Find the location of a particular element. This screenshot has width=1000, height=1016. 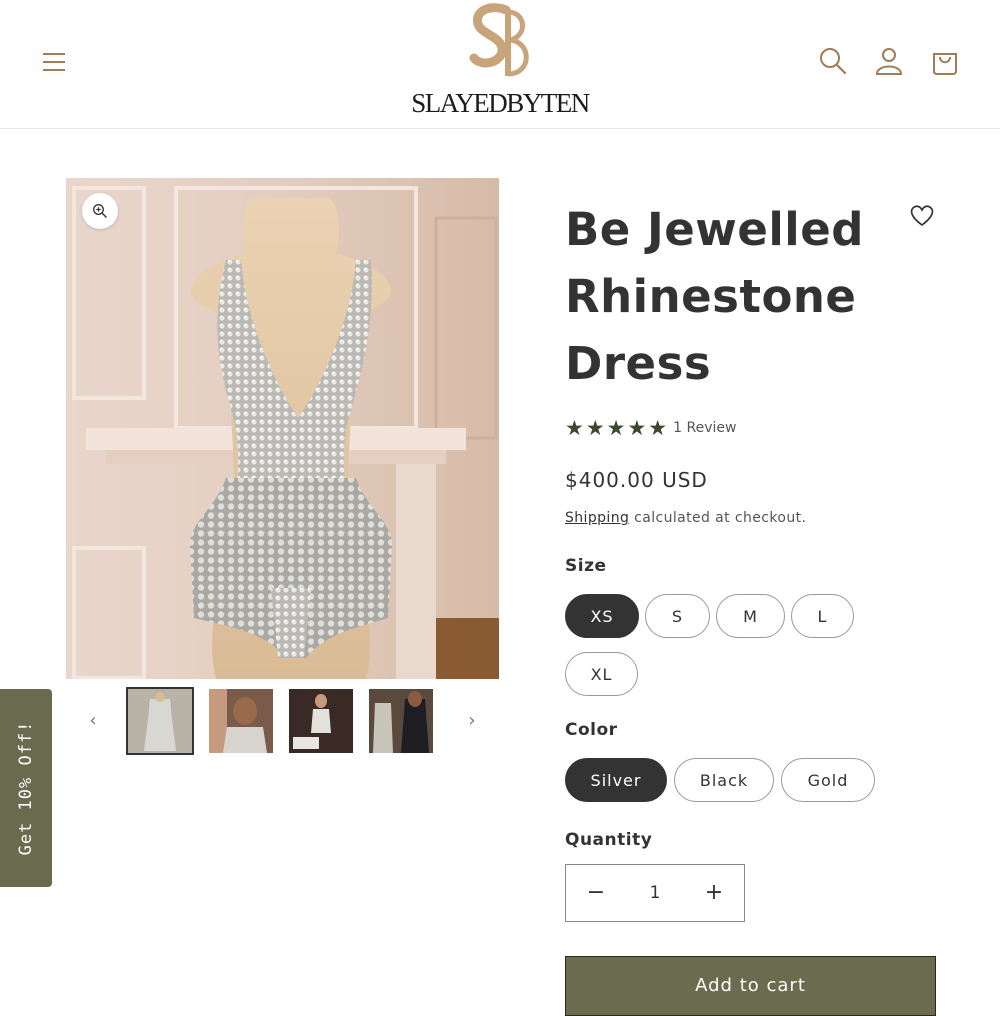

size-option-l: L is located at coordinates (822, 616).